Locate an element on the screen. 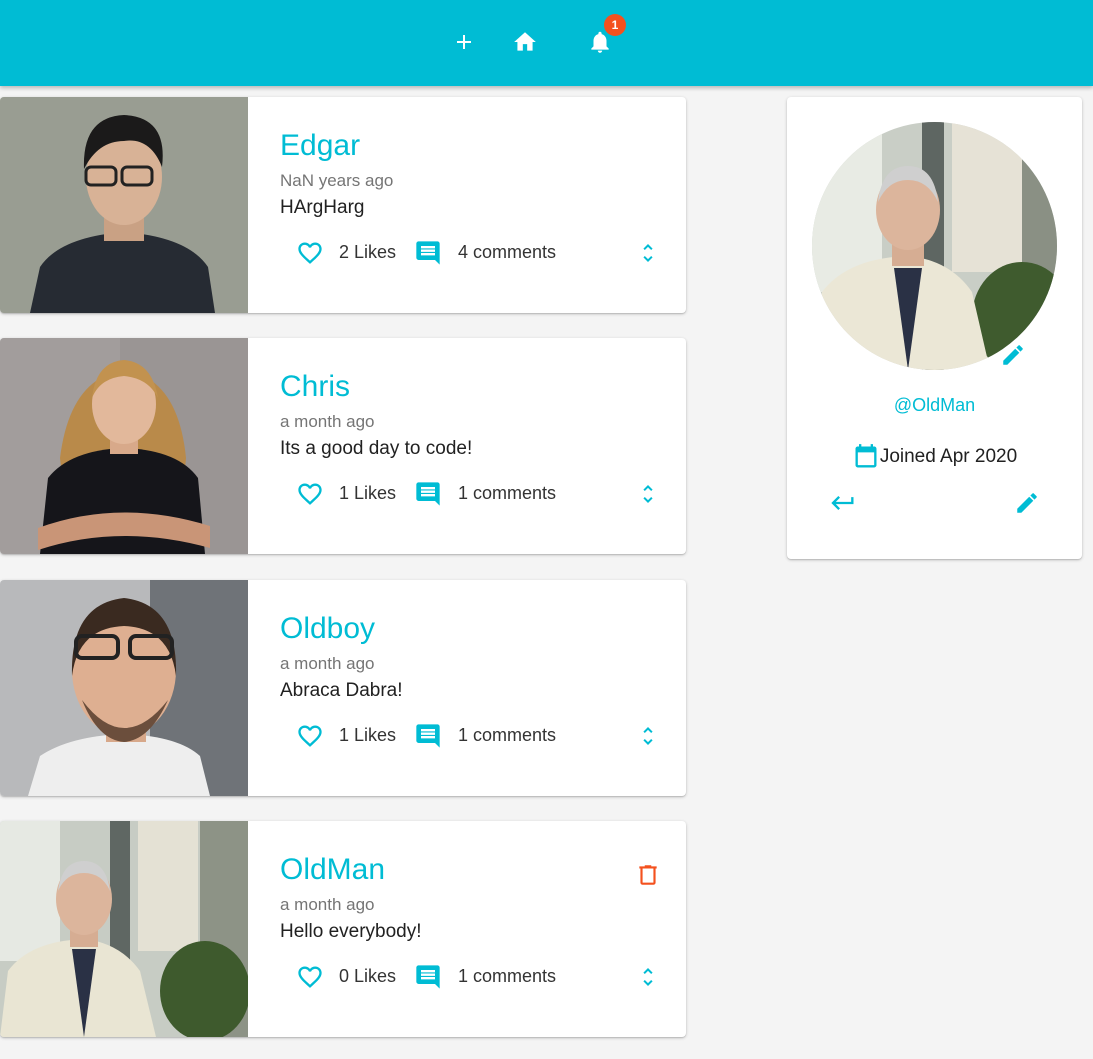  home-button is located at coordinates (525, 42).